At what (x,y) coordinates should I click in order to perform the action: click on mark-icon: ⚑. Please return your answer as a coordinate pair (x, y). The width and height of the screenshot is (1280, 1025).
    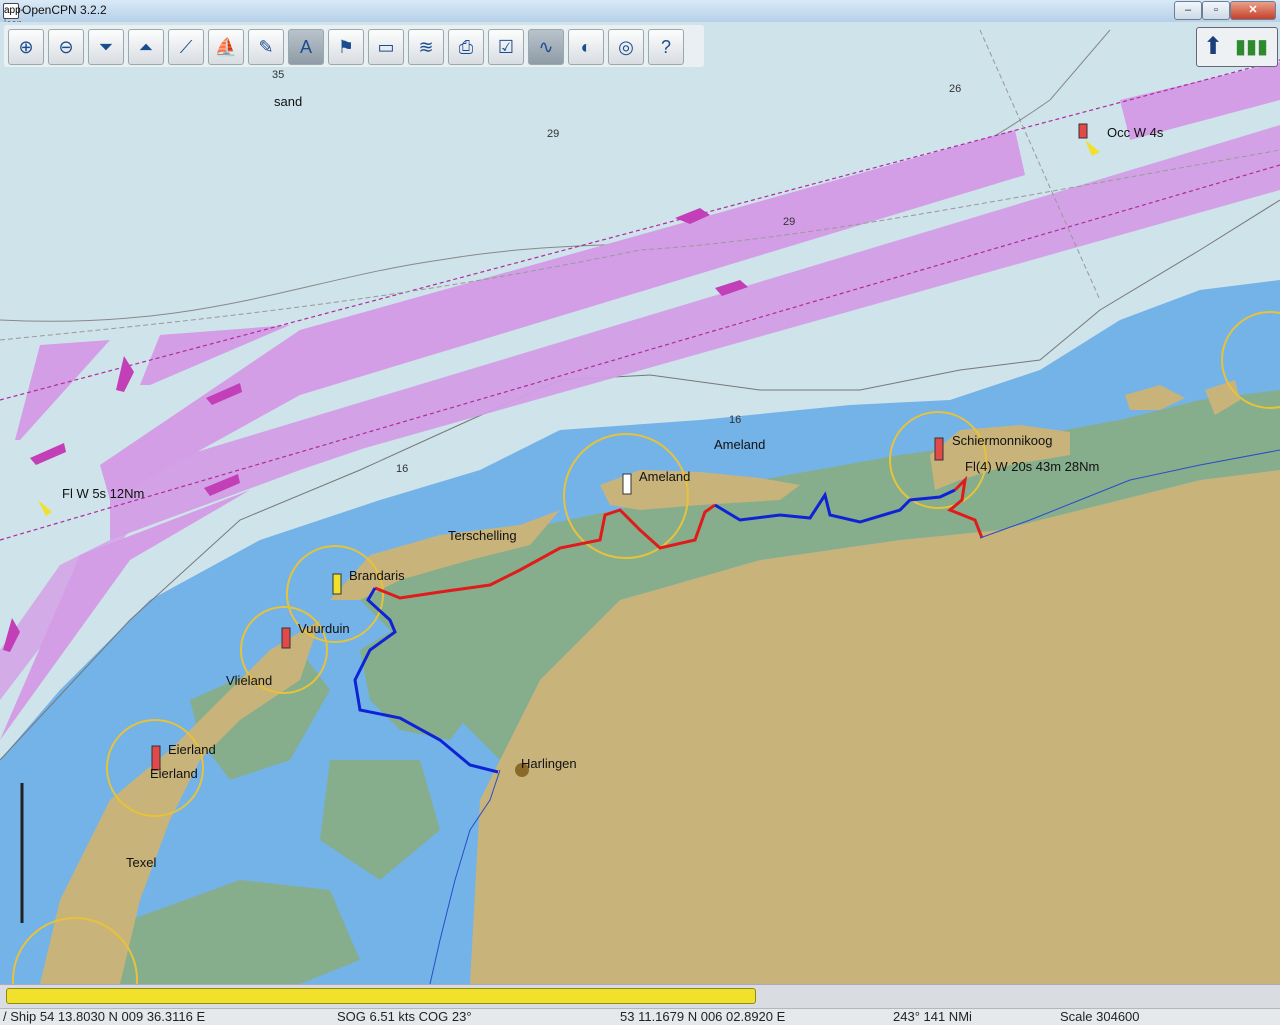
    Looking at the image, I should click on (346, 47).